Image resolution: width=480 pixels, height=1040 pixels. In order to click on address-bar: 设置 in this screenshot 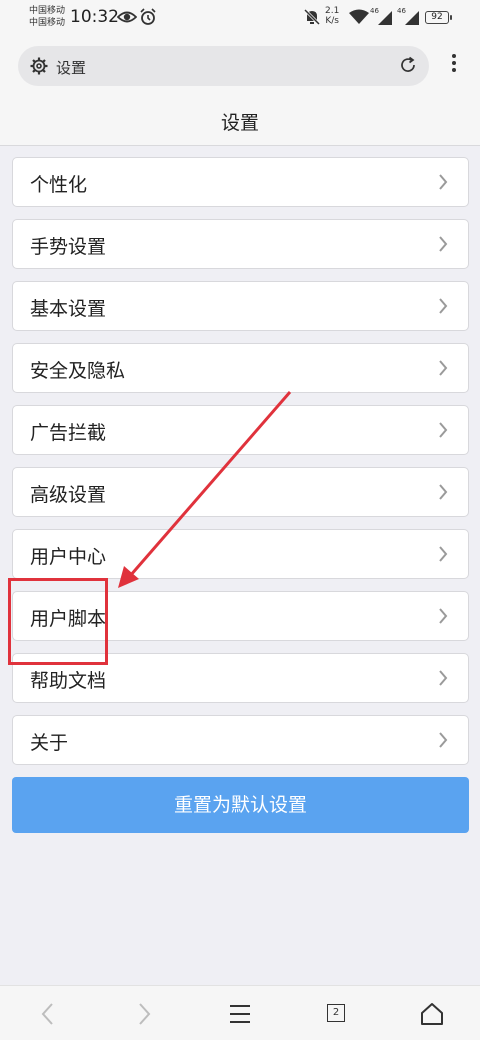, I will do `click(223, 66)`.